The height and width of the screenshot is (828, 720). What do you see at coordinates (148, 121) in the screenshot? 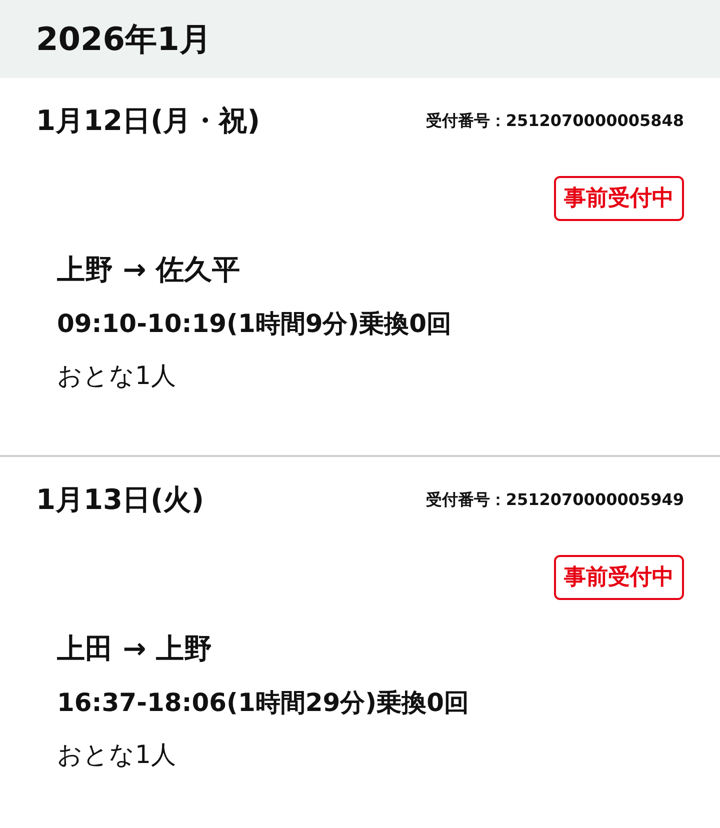
I see `reservation-date: 1月12日(月・祝)` at bounding box center [148, 121].